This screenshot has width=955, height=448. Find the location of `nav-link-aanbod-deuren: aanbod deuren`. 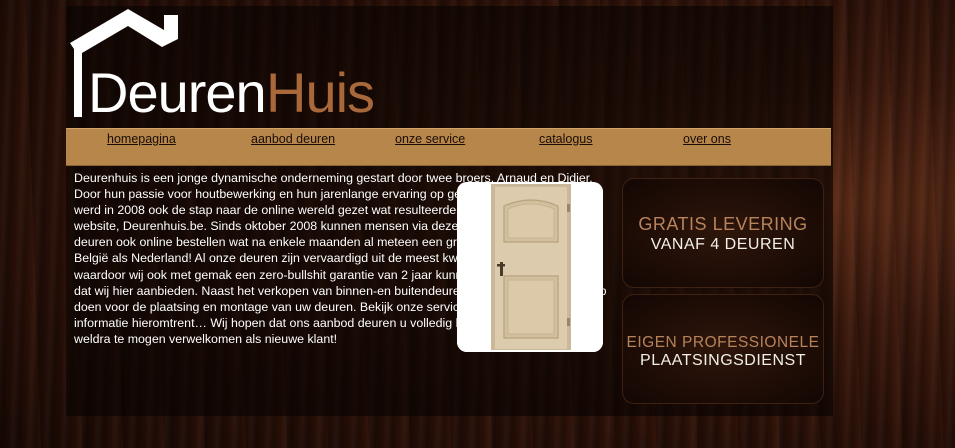

nav-link-aanbod-deuren: aanbod deuren is located at coordinates (293, 139).